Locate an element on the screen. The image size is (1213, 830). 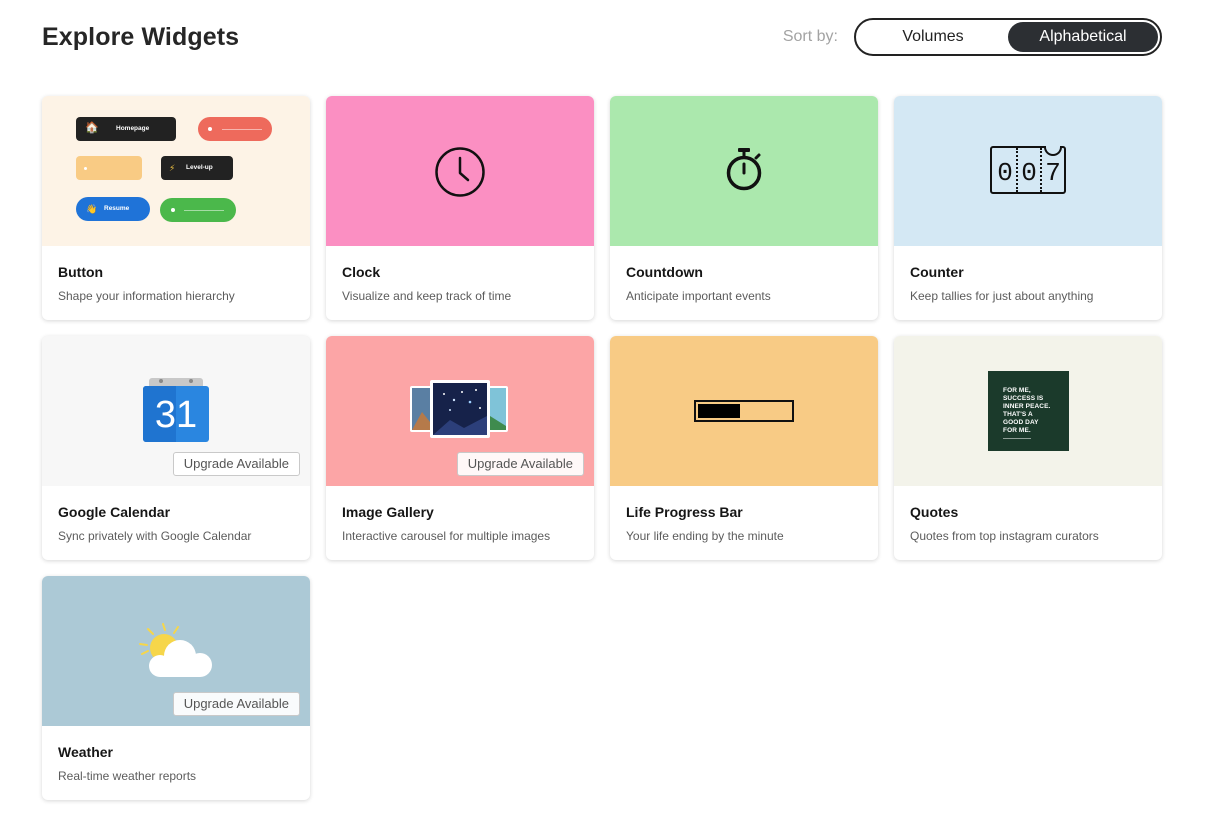
counter-icon: 0 0 7 is located at coordinates (1028, 170).